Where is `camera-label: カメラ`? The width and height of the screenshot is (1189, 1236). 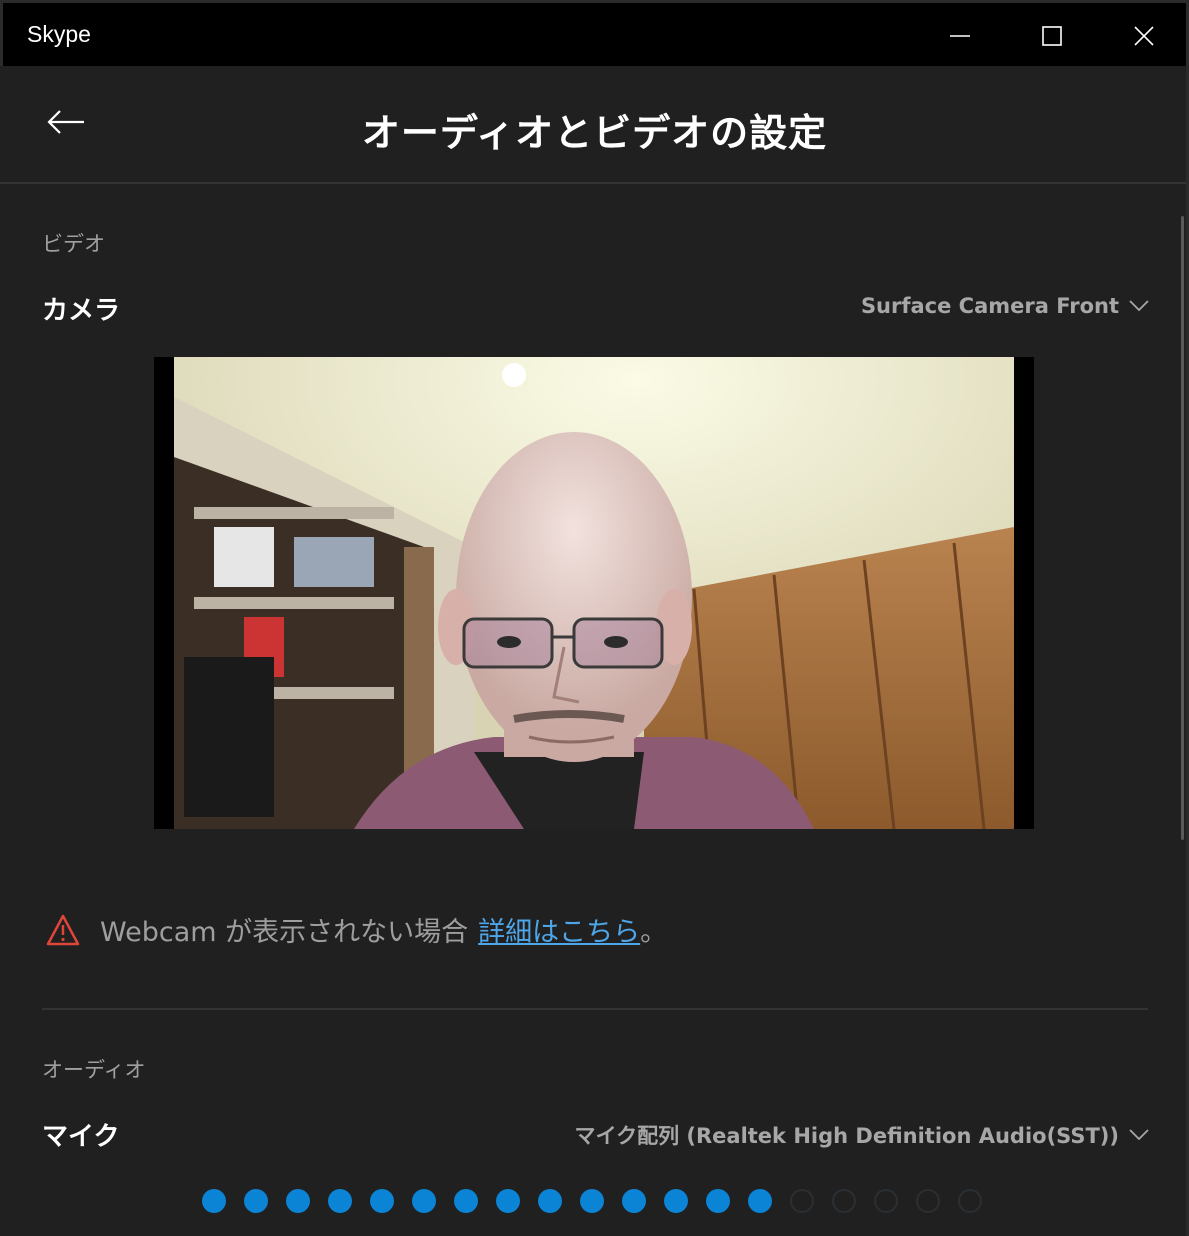 camera-label: カメラ is located at coordinates (81, 311).